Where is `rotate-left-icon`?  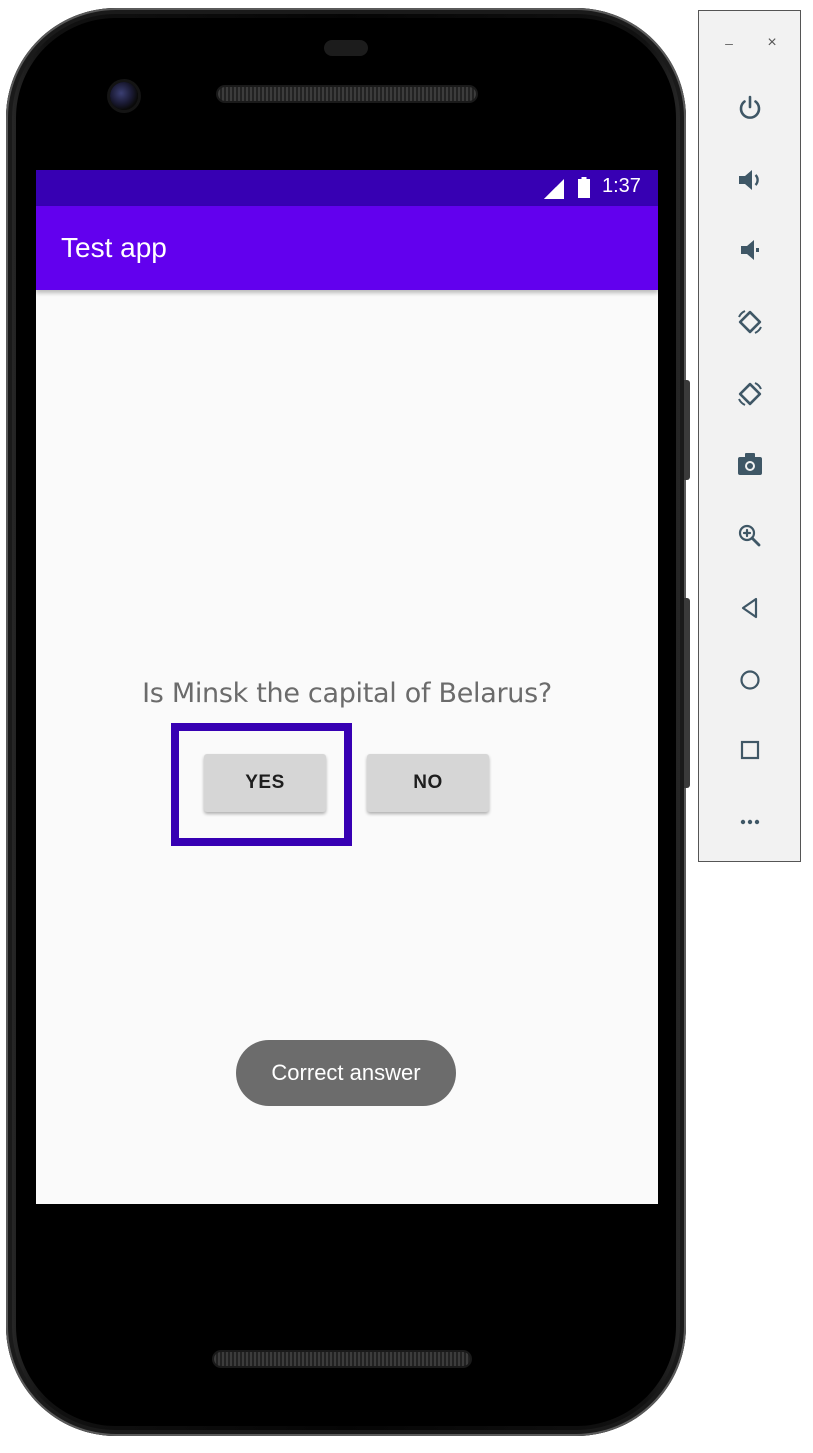 rotate-left-icon is located at coordinates (750, 322).